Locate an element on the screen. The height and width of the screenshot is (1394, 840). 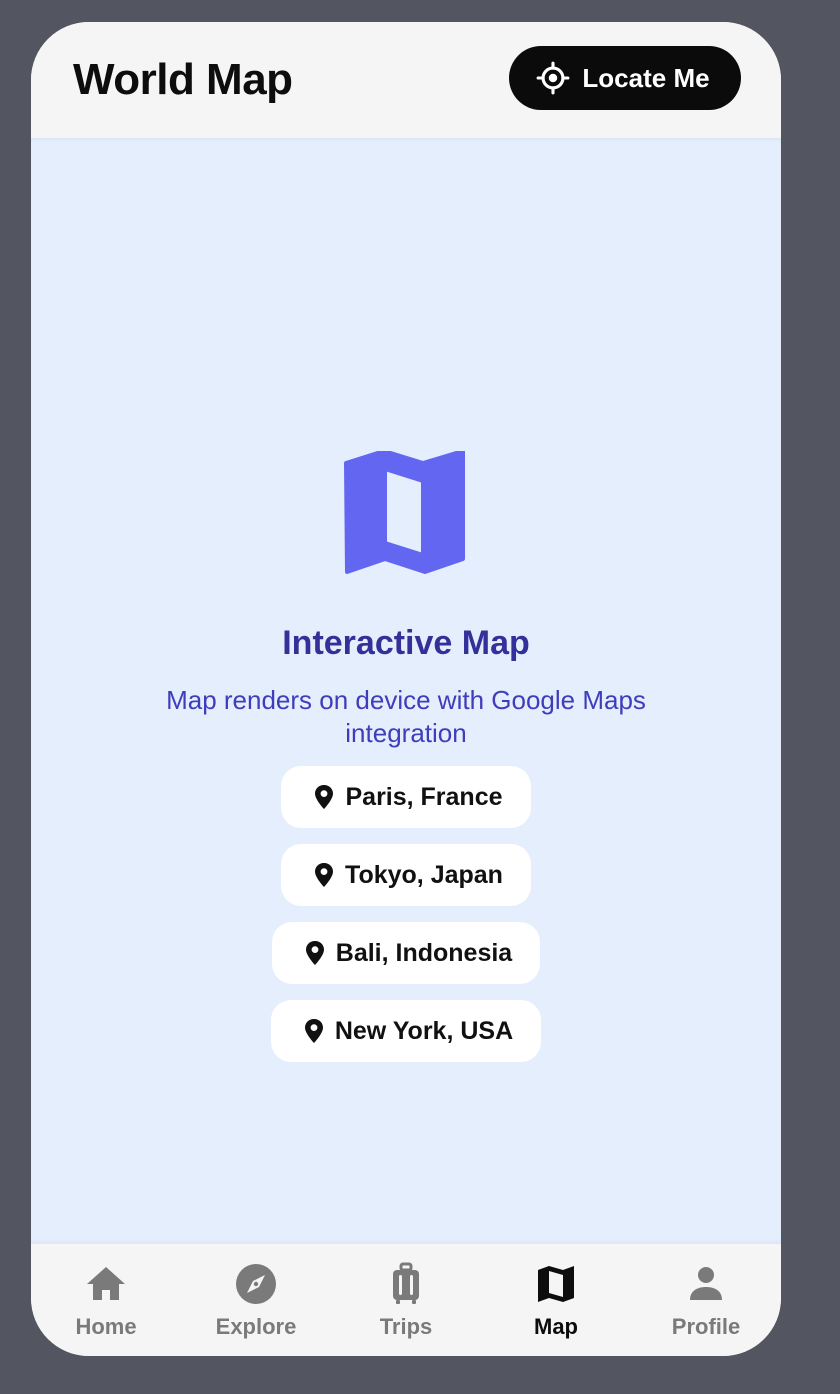
tab-label: Explore is located at coordinates (256, 1326).